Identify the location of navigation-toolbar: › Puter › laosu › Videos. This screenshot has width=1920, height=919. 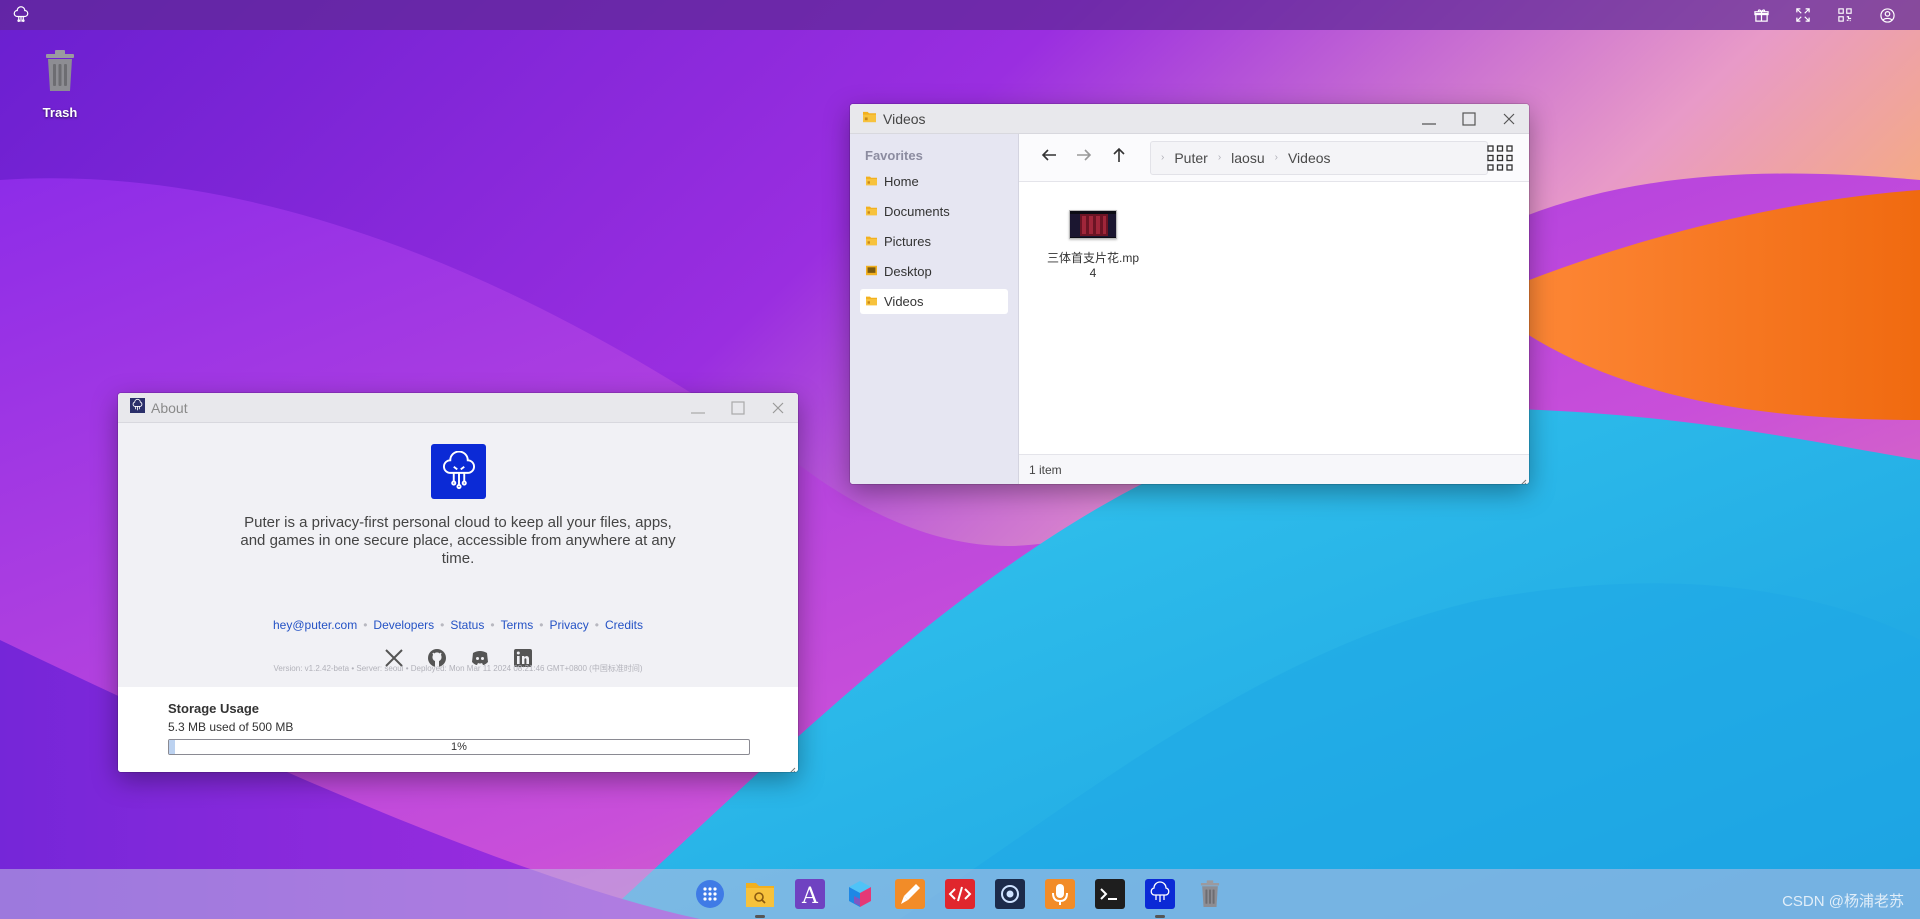
(1274, 158).